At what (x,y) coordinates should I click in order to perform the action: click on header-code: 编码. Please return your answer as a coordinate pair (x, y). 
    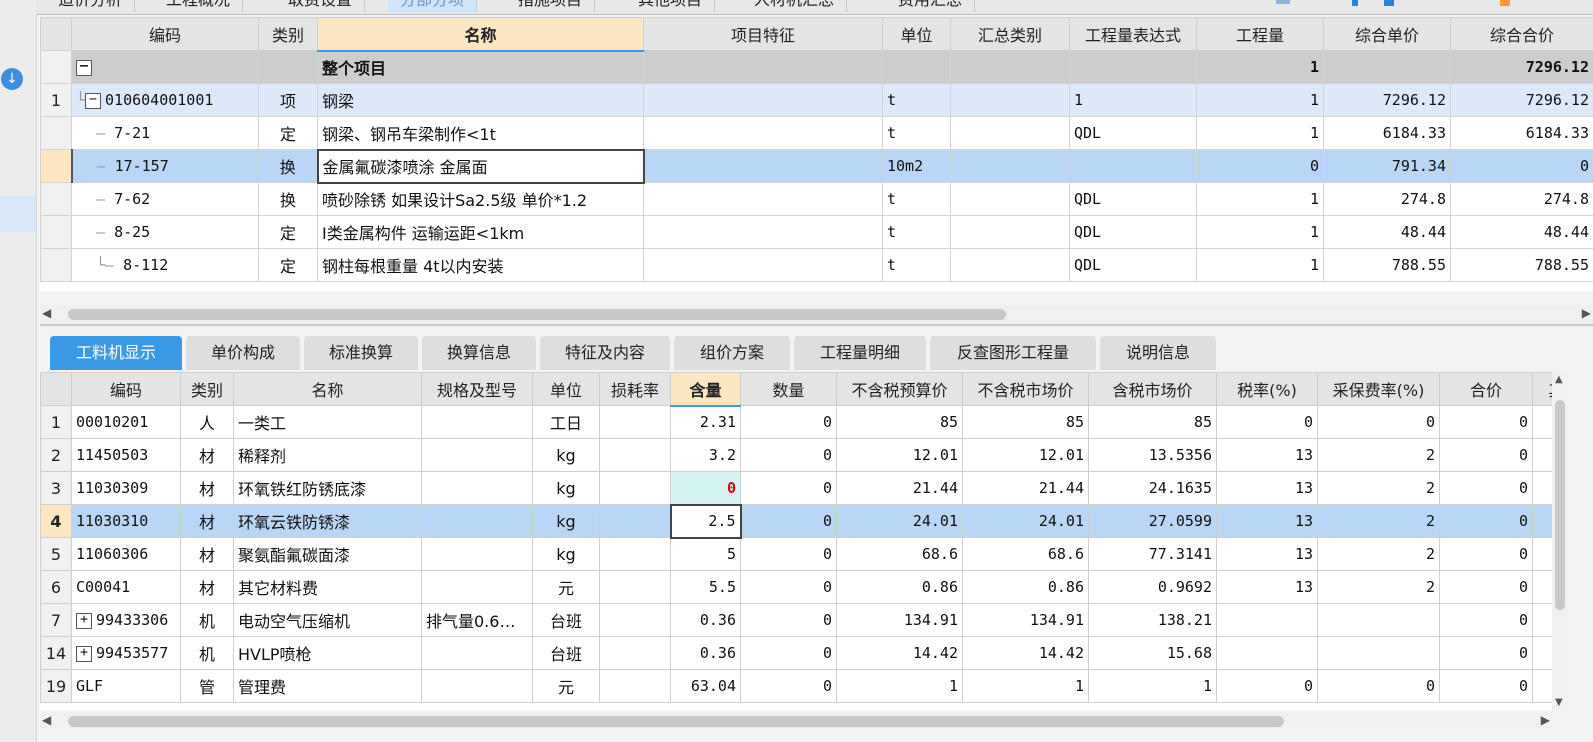
    Looking at the image, I should click on (126, 389).